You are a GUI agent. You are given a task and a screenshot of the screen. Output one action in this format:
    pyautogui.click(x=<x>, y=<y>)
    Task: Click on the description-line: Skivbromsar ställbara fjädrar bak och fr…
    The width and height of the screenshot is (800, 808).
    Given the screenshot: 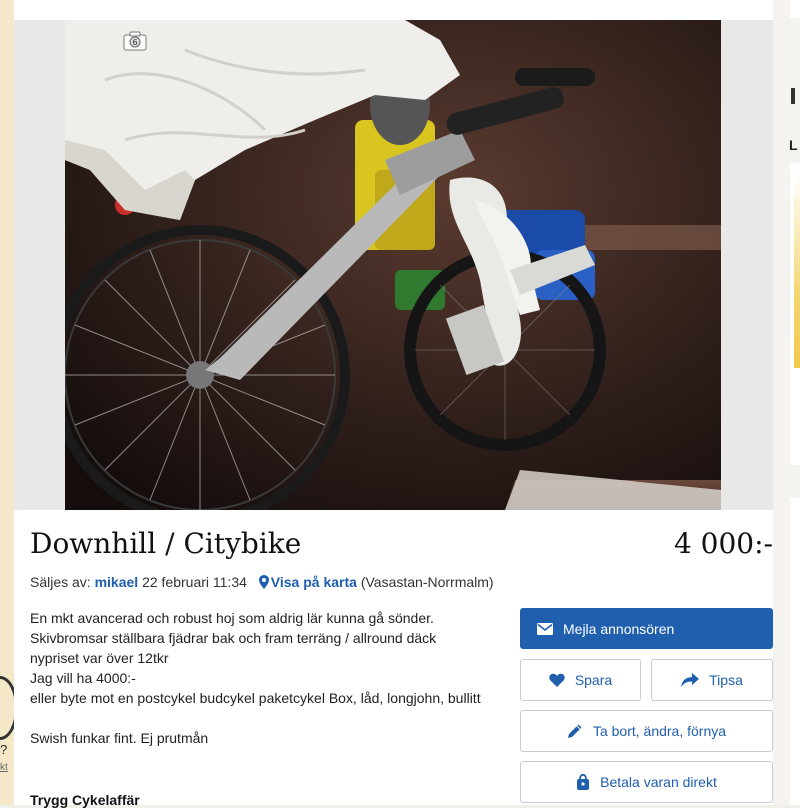 What is the action you would take?
    pyautogui.click(x=233, y=638)
    